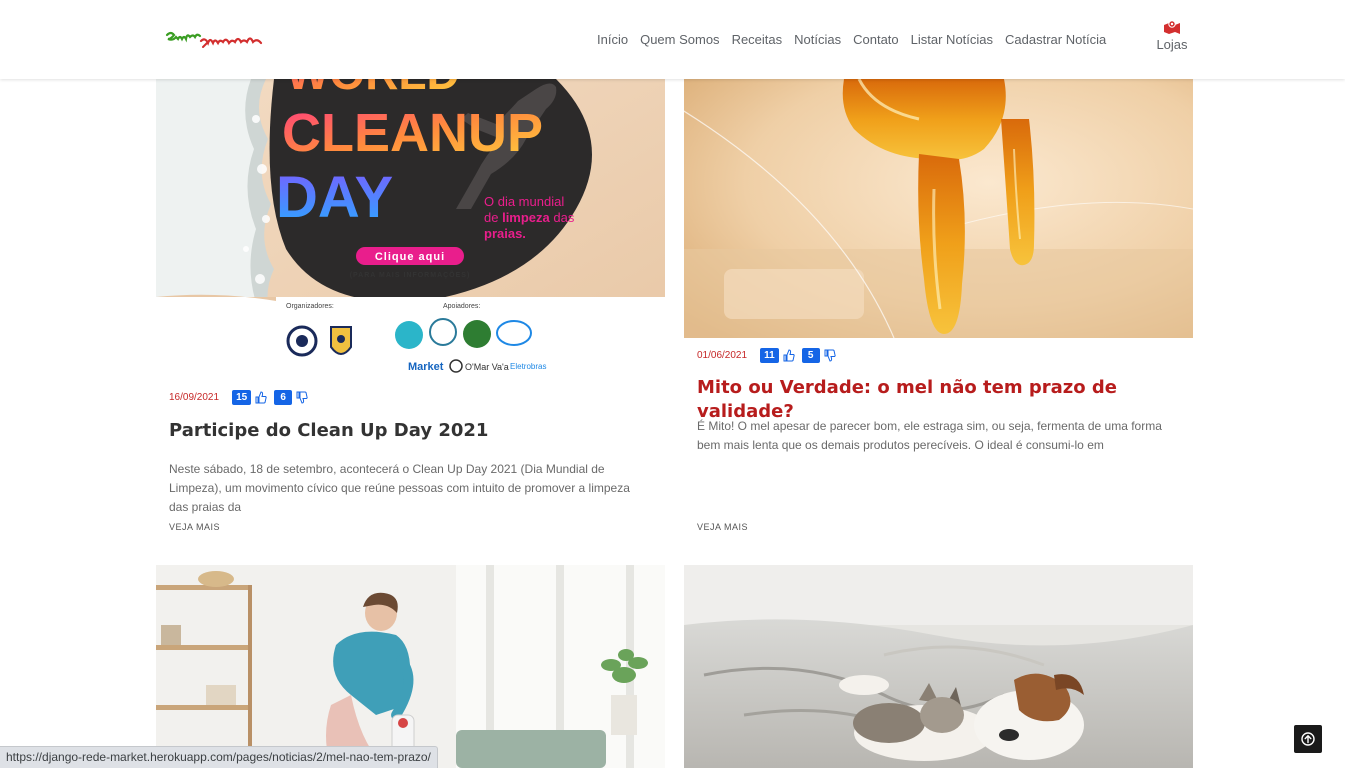 The width and height of the screenshot is (1345, 768). I want to click on news-image-cleaning, so click(410, 666).